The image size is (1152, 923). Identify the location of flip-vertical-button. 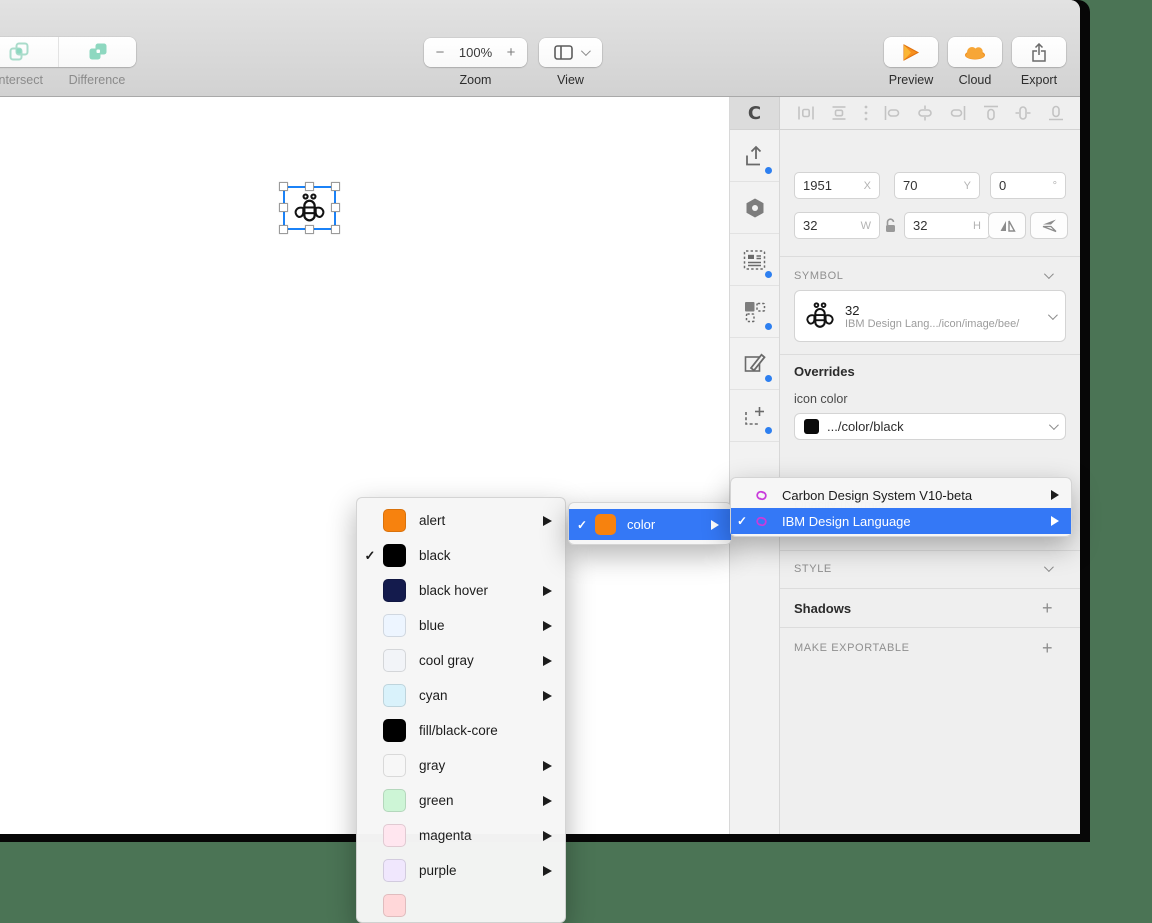
(1049, 225).